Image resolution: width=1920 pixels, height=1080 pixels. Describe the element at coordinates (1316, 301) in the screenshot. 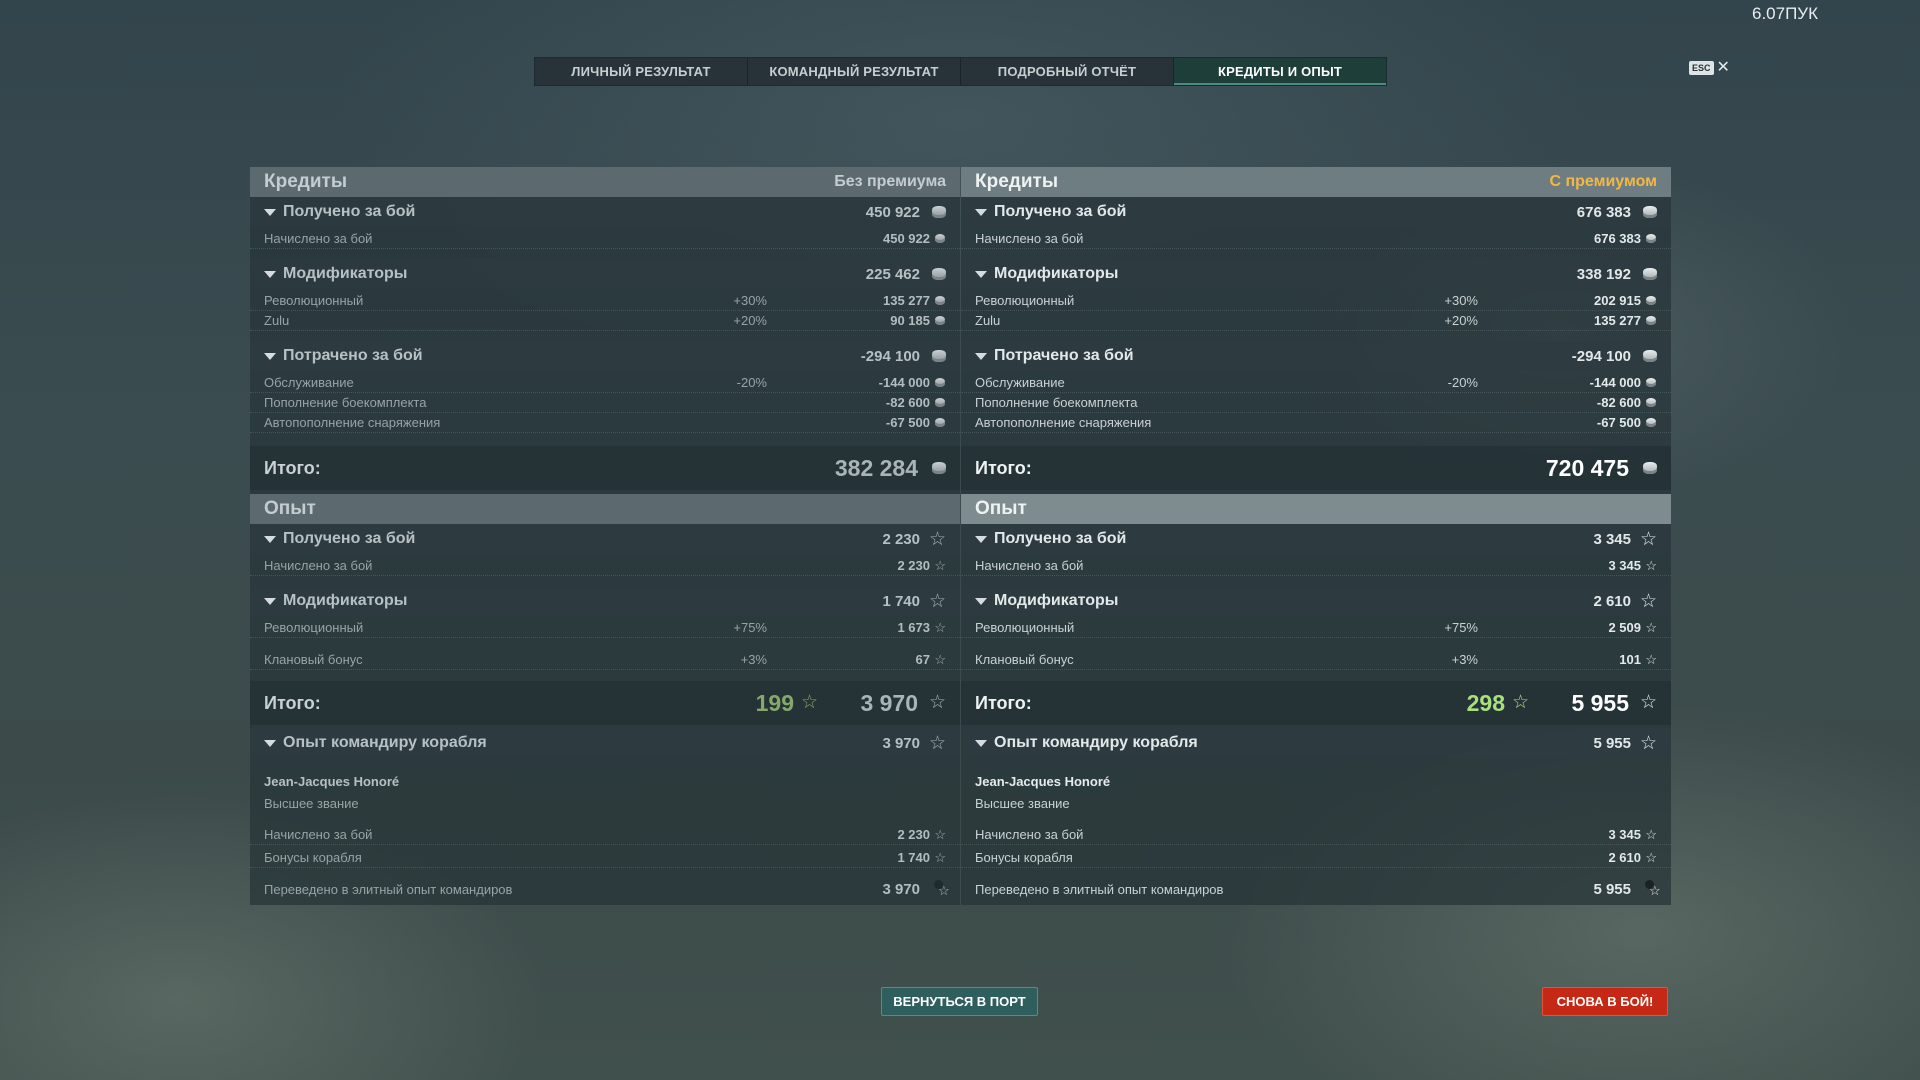

I see `modifier-item: Революционный +30% 202 915` at that location.